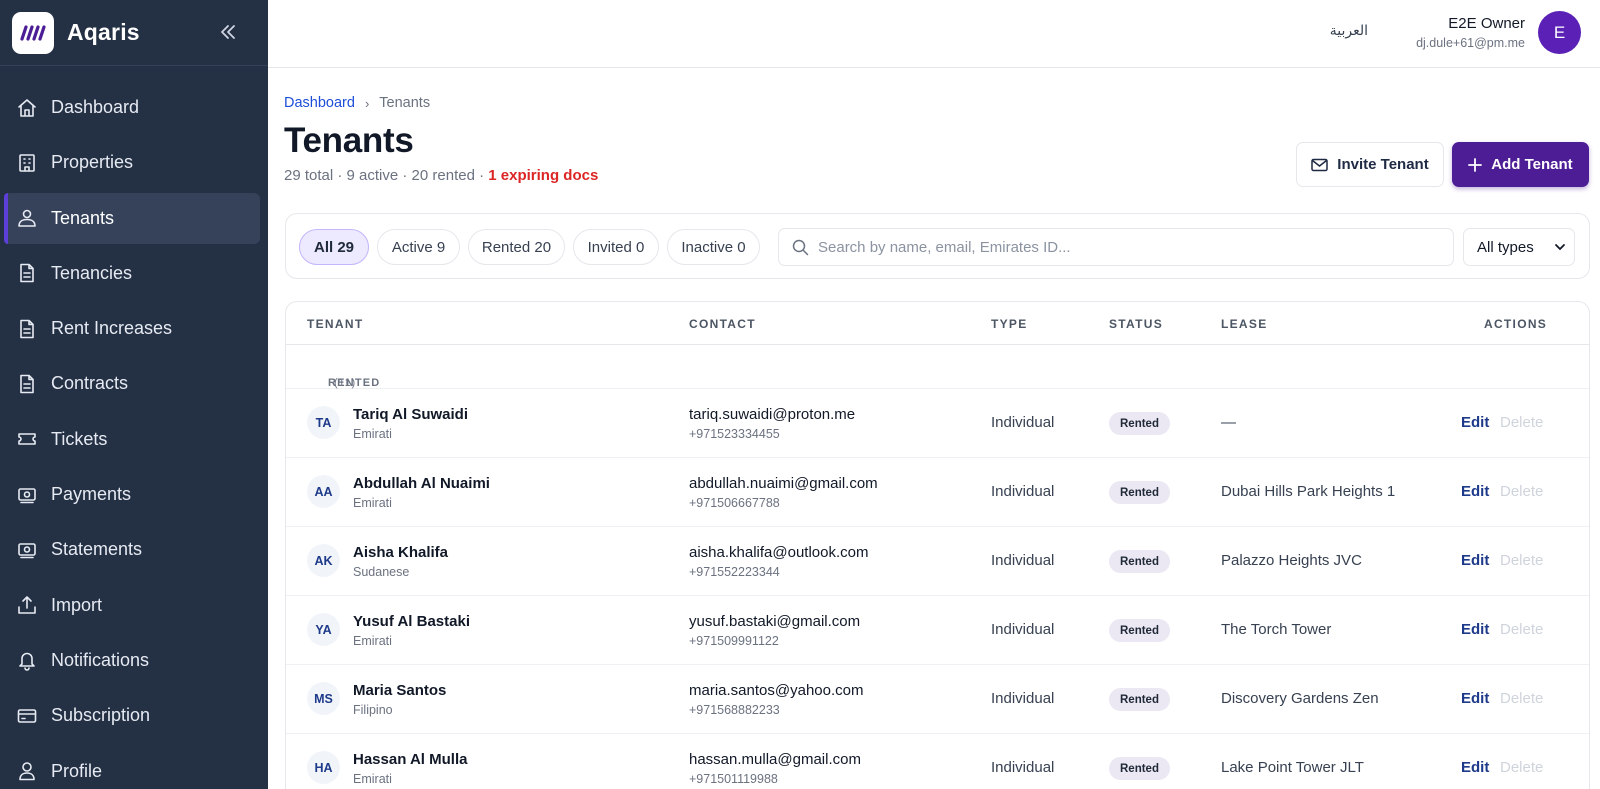 Image resolution: width=1600 pixels, height=789 pixels. Describe the element at coordinates (27, 716) in the screenshot. I see `credit-card-icon` at that location.